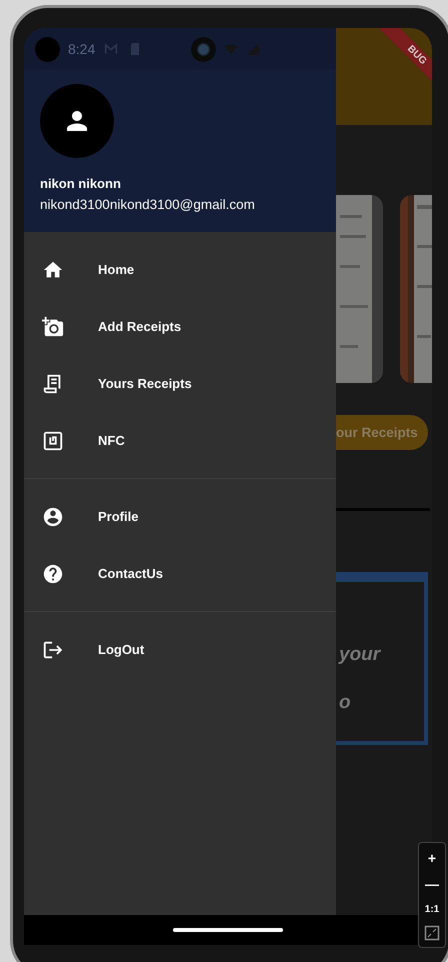 This screenshot has height=962, width=448. Describe the element at coordinates (345, 703) in the screenshot. I see `card-text: o` at that location.